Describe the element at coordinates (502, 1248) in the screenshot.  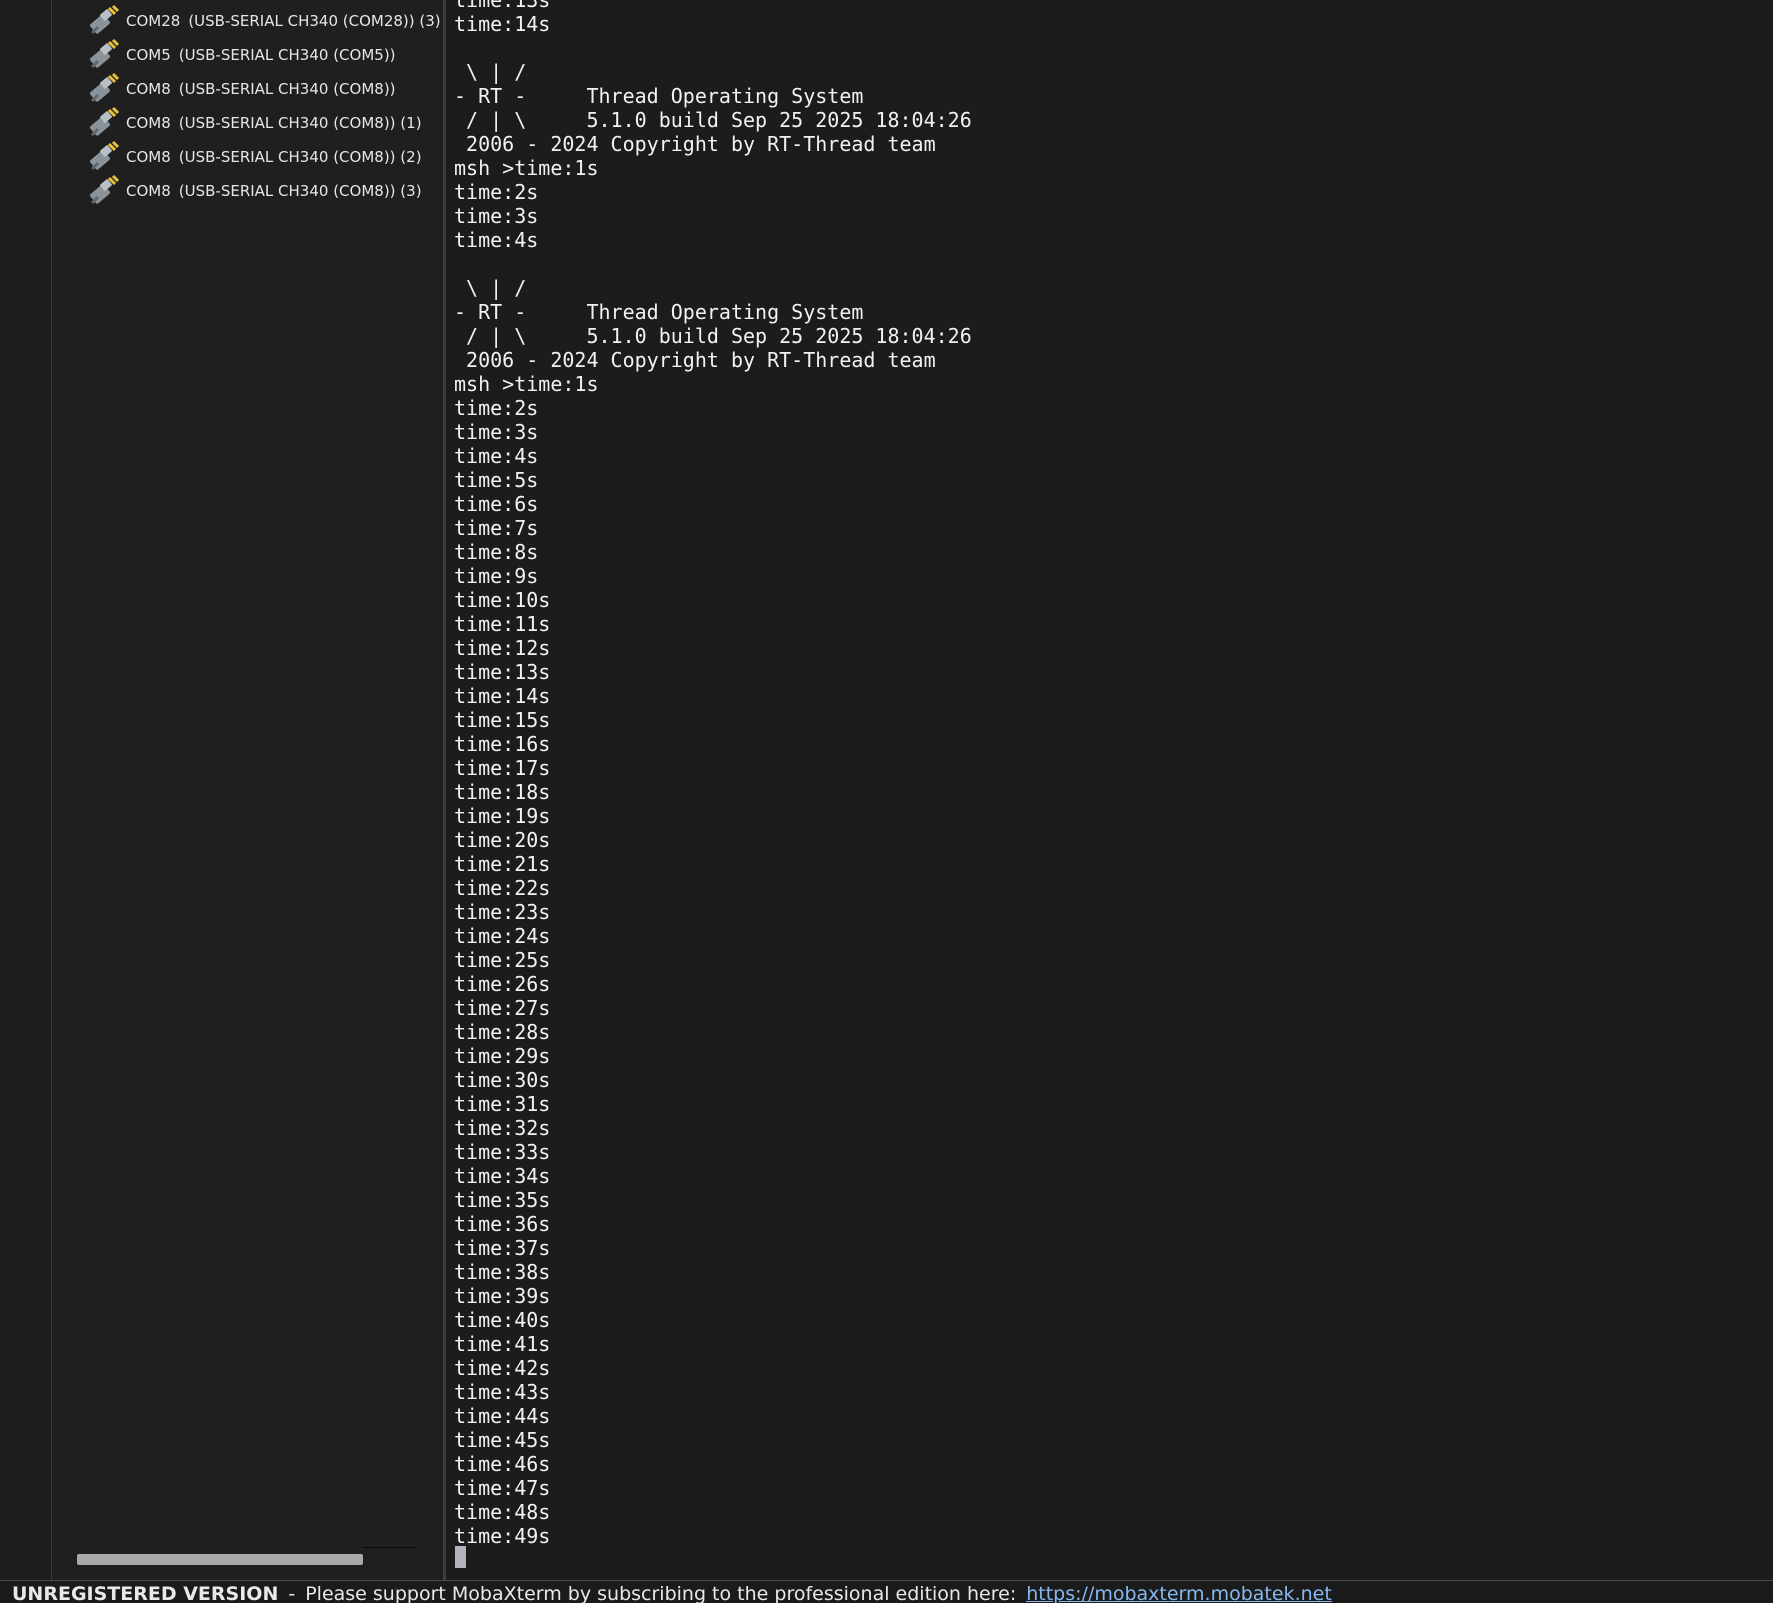
I see `terminal-line: time:37s` at that location.